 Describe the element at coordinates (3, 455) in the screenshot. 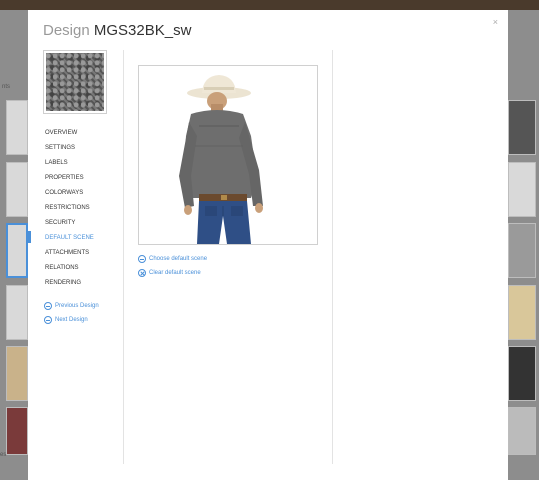

I see `background-label: es` at that location.